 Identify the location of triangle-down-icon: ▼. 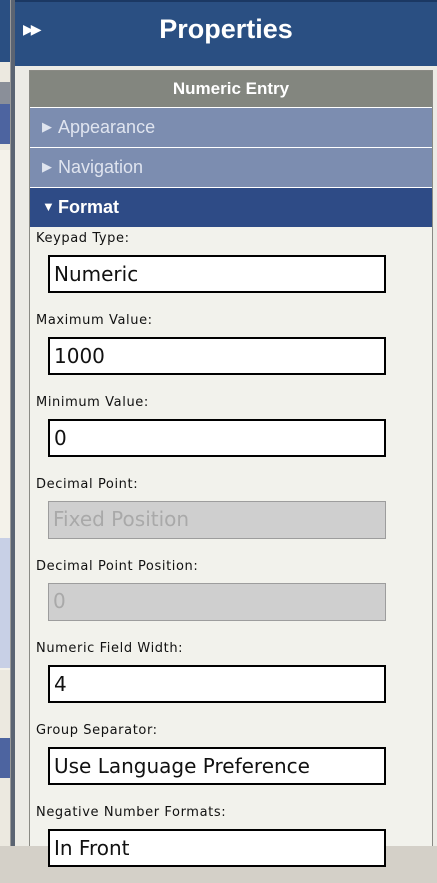
(48, 206).